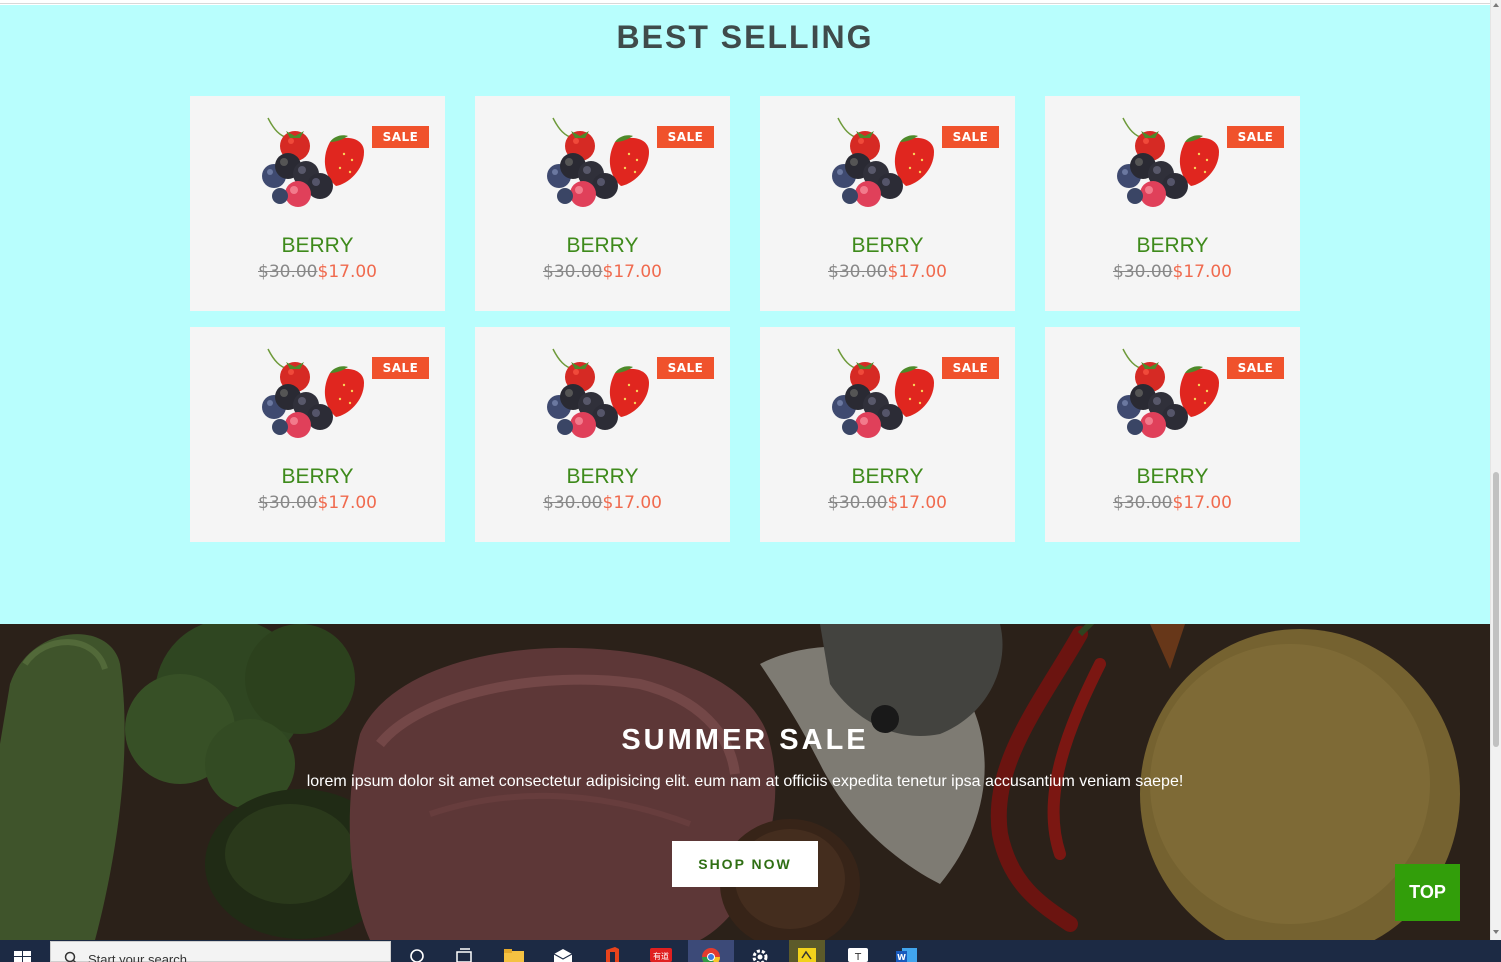 The width and height of the screenshot is (1501, 962). I want to click on mail-icon, so click(563, 954).